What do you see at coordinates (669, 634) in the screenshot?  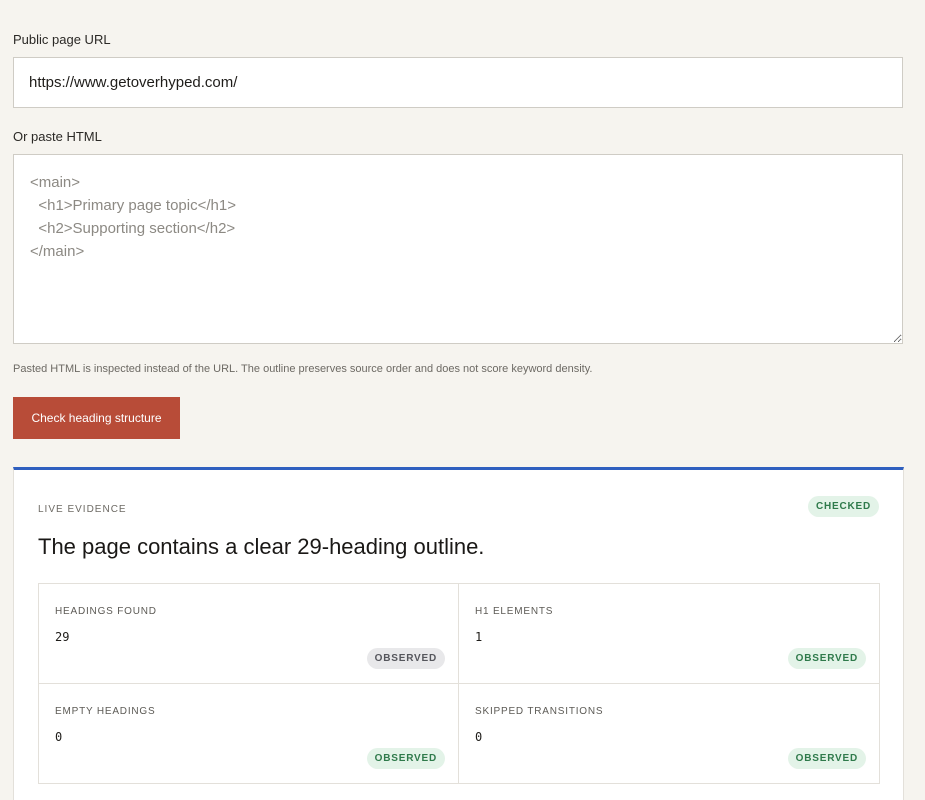 I see `metric-card-h1-elements: H1 ELEMENTS 1 OBSERVED` at bounding box center [669, 634].